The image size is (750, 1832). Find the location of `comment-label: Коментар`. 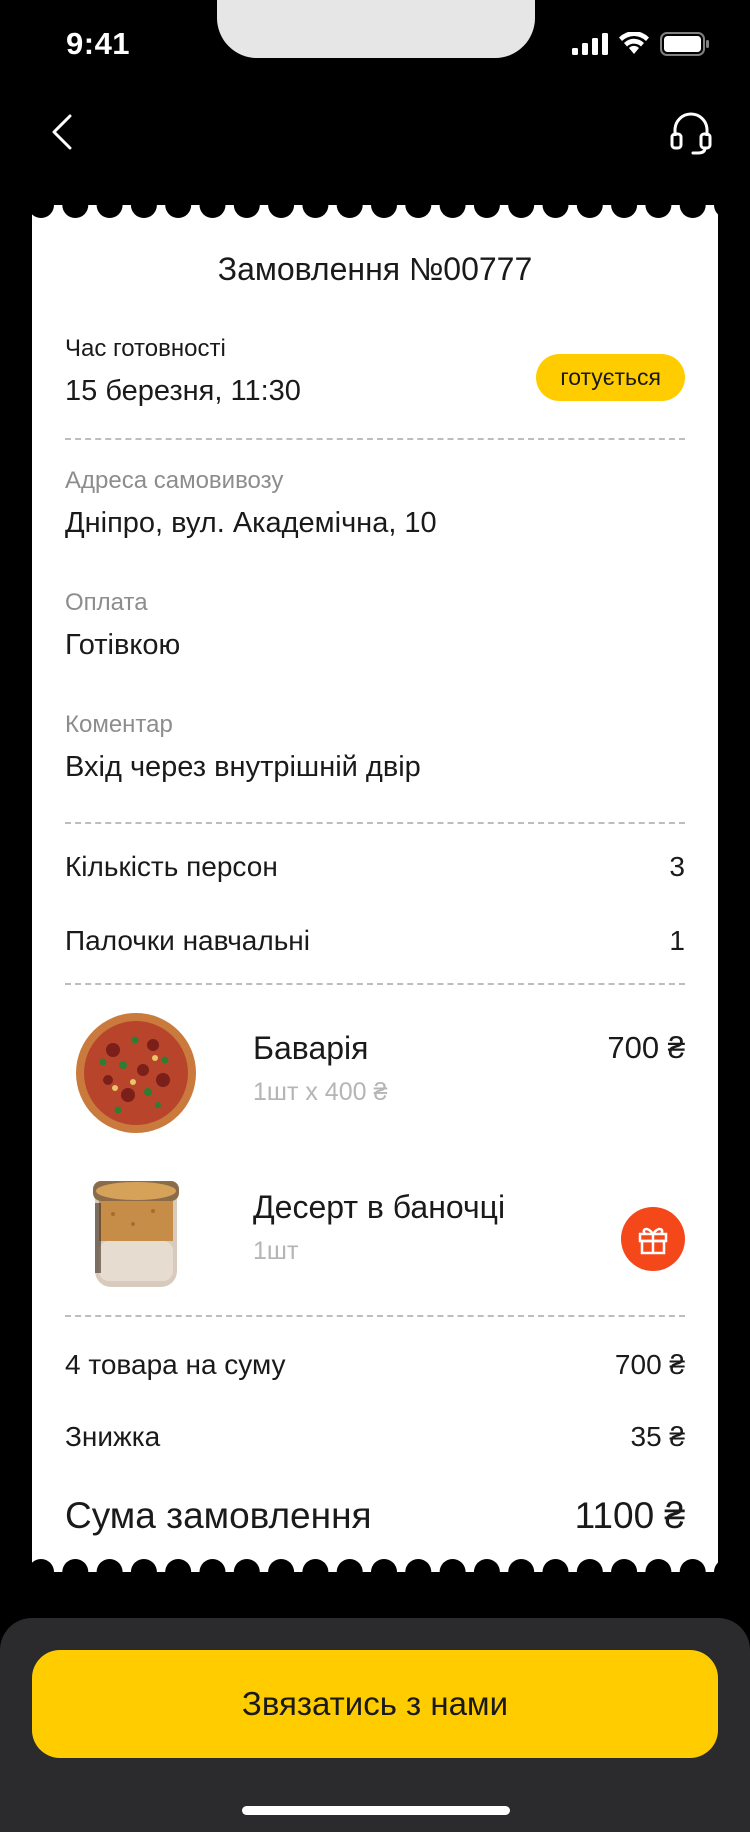

comment-label: Коментар is located at coordinates (119, 724).